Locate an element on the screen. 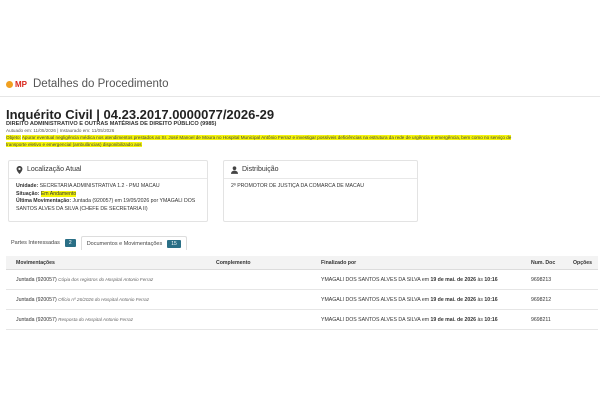 This screenshot has width=600, height=400. count-badge: 2 is located at coordinates (70, 243).